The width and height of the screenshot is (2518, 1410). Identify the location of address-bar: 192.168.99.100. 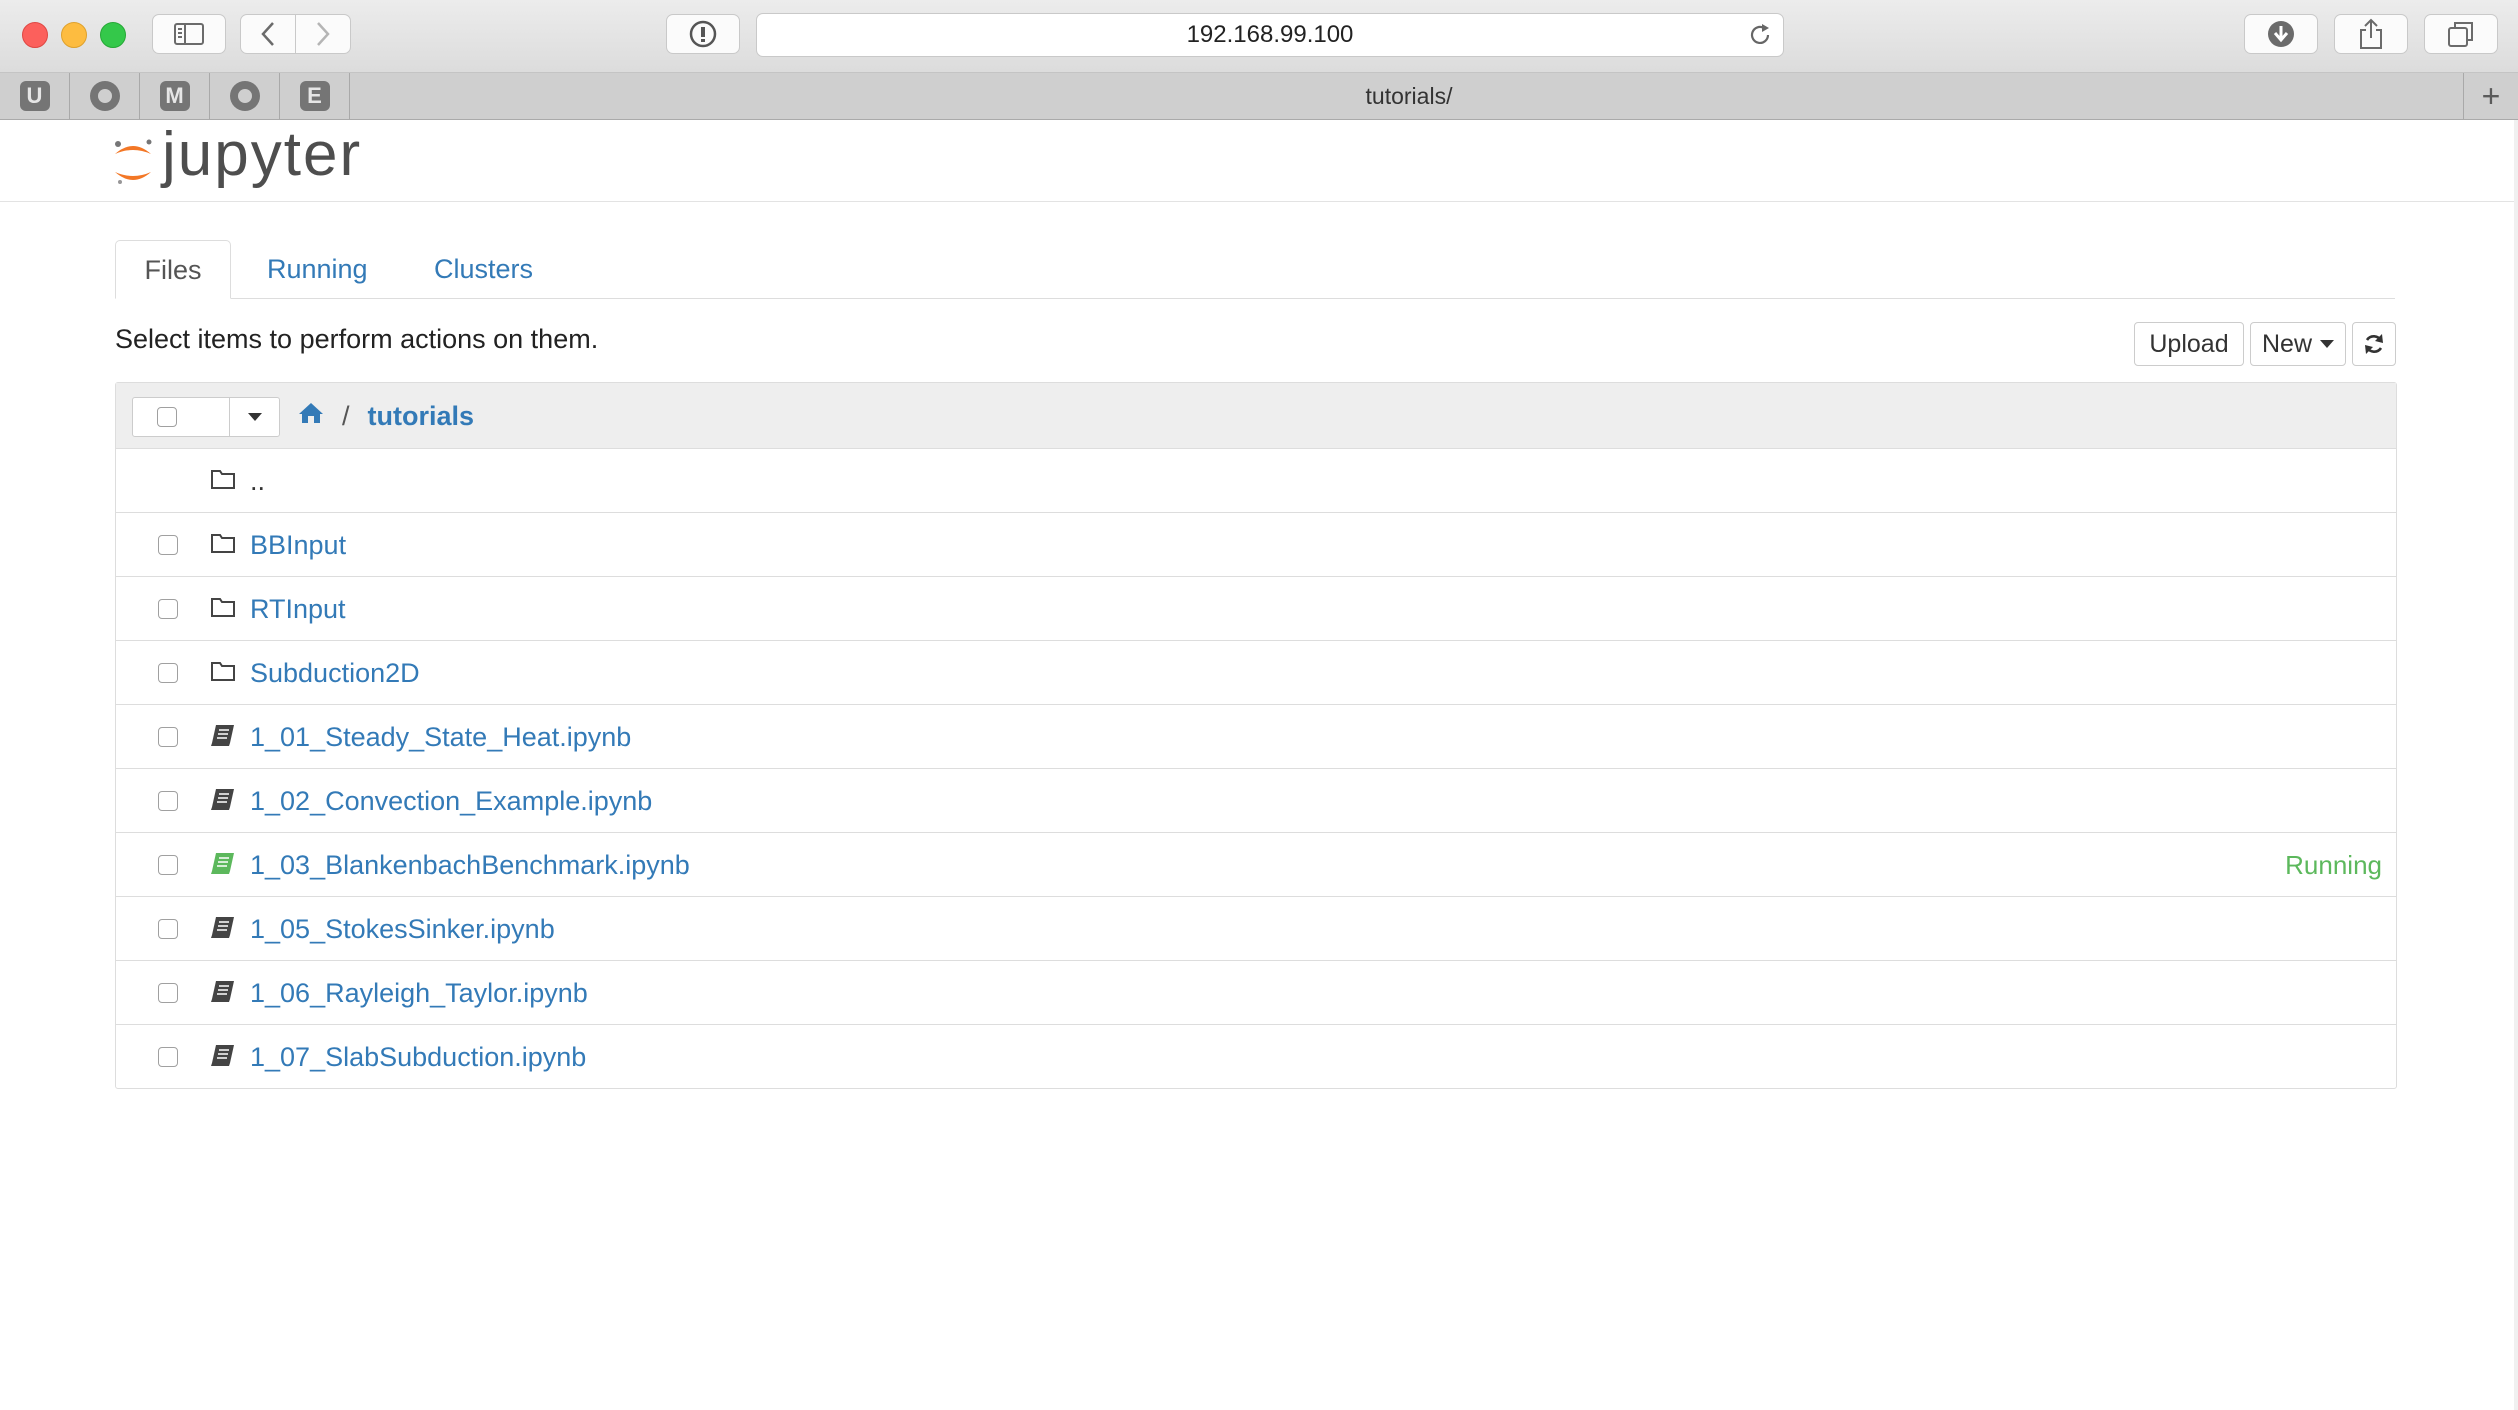
(1270, 35).